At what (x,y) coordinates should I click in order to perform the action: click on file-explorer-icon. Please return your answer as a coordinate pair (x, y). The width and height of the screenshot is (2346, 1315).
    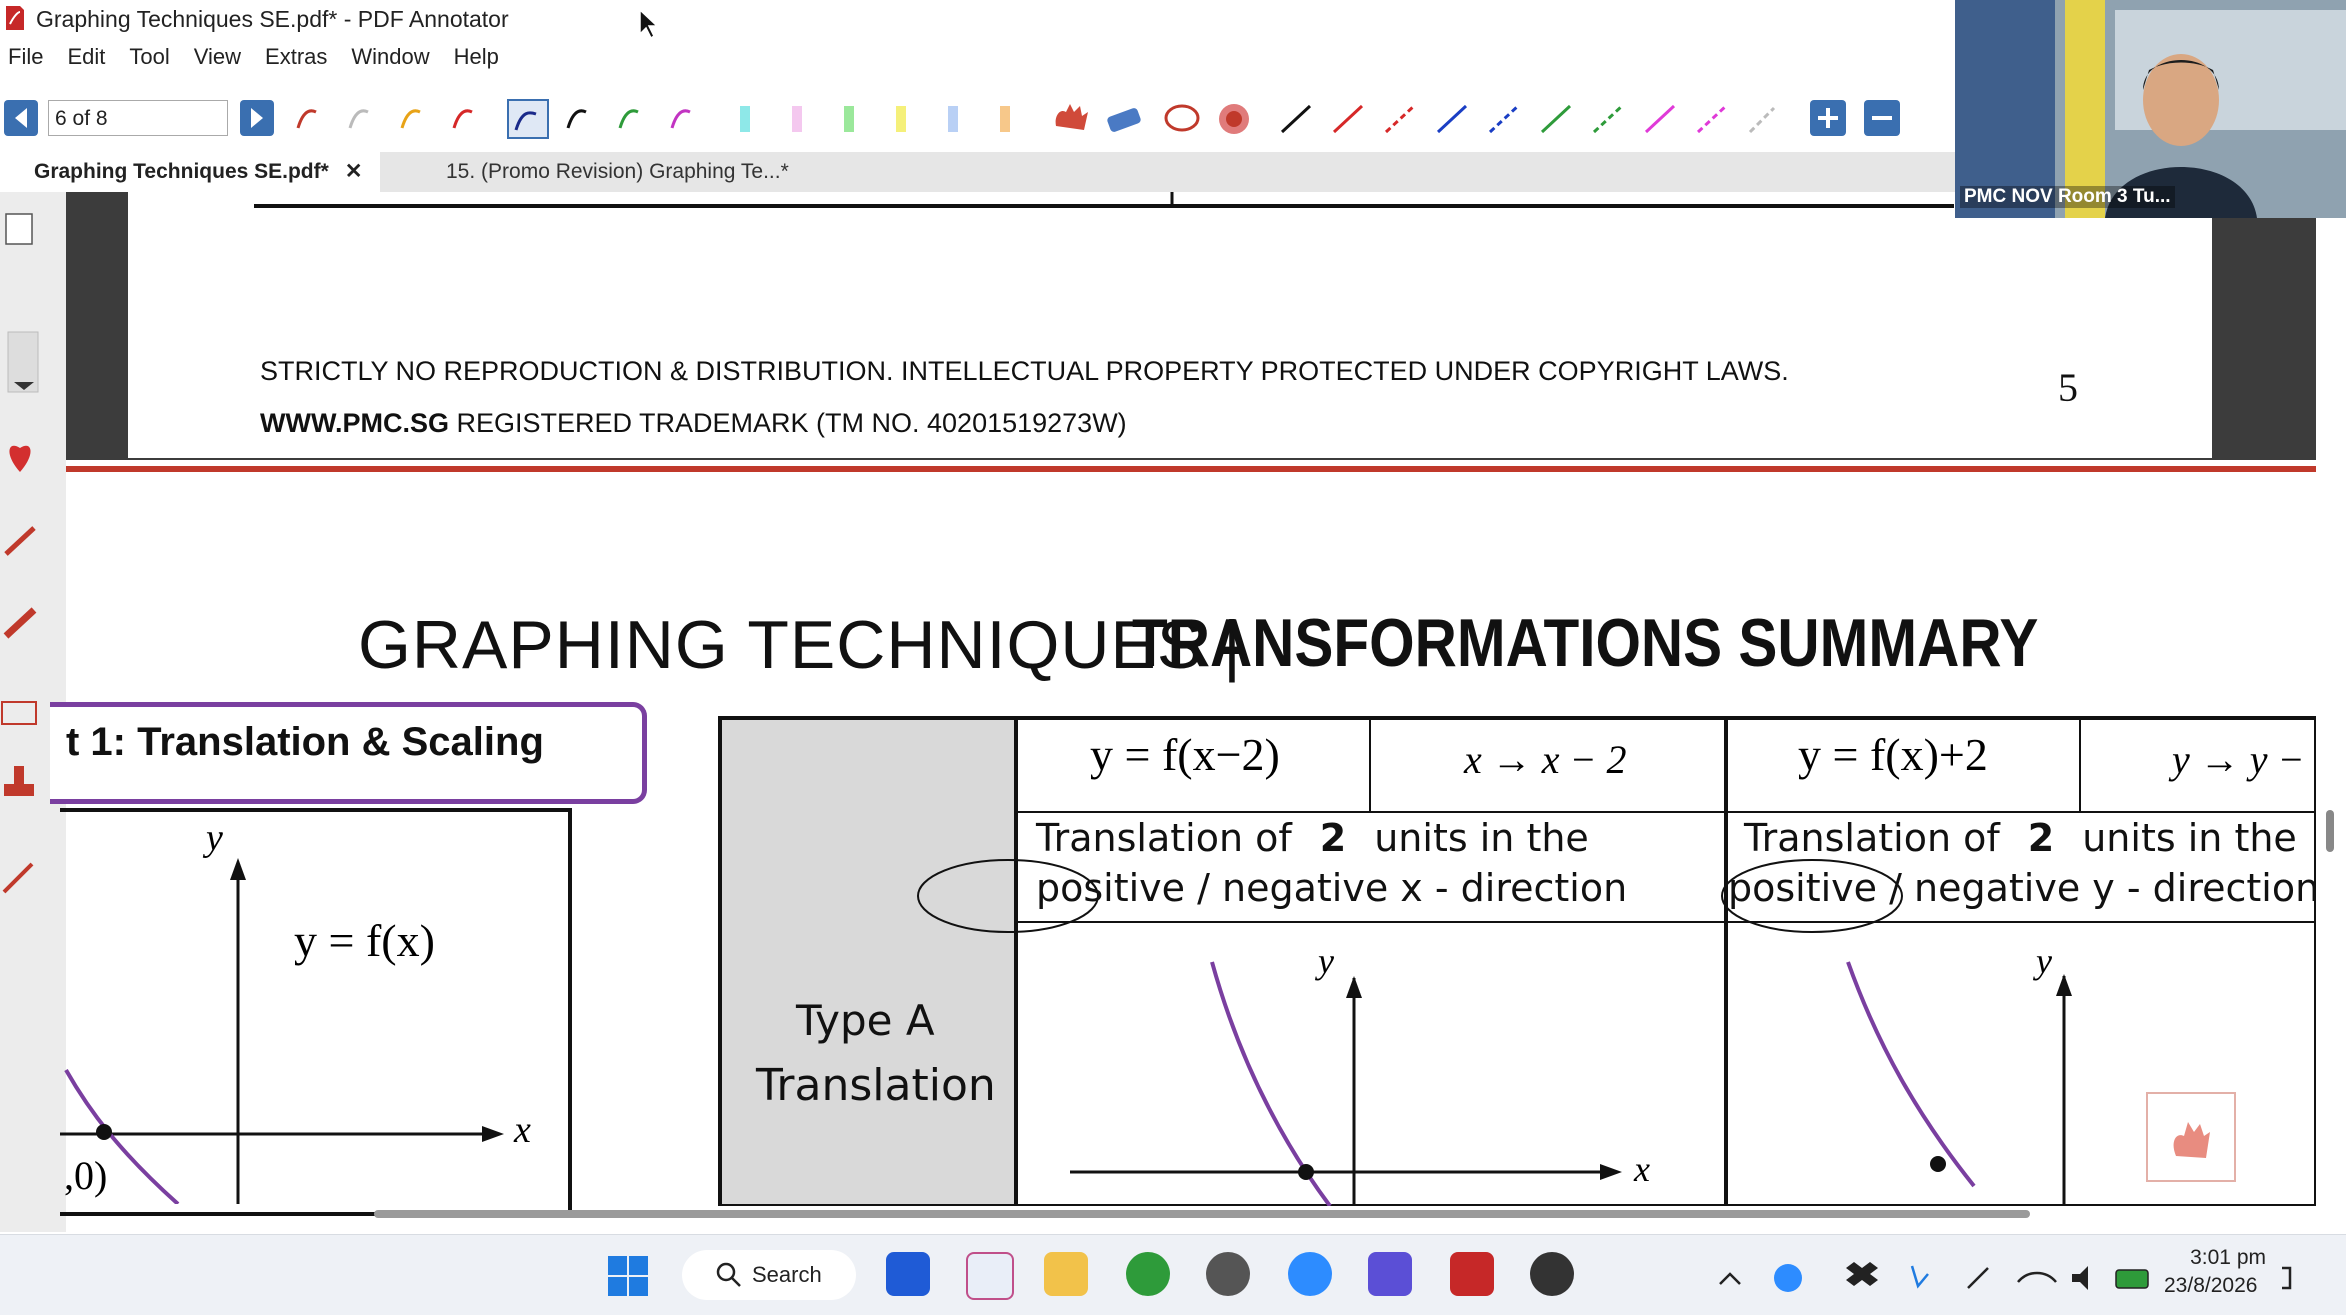
    Looking at the image, I should click on (1066, 1274).